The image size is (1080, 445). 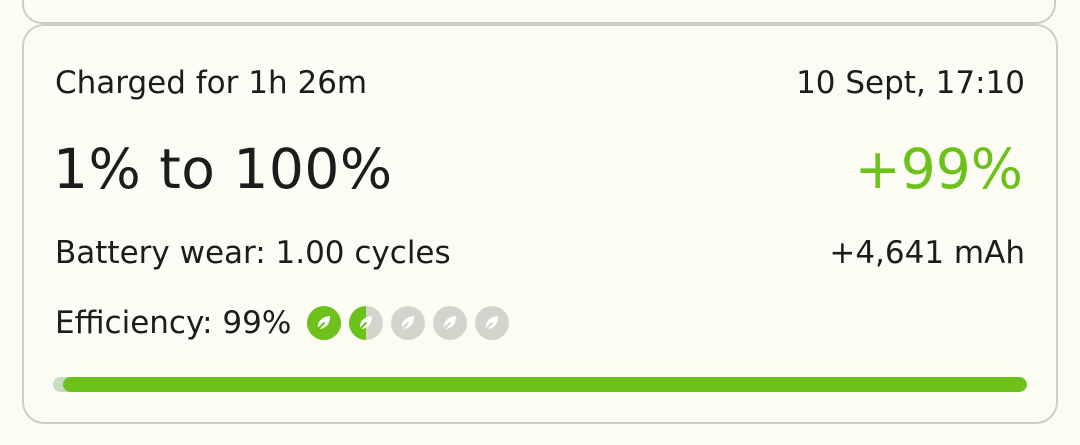 I want to click on charge-delta: +99%, so click(x=938, y=169).